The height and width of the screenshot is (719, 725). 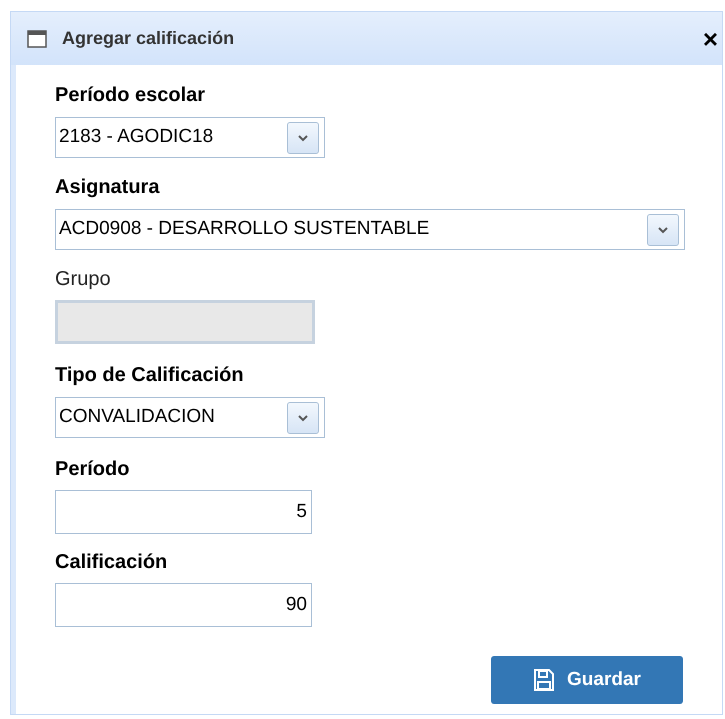 I want to click on save-button: Guardar, so click(x=587, y=680).